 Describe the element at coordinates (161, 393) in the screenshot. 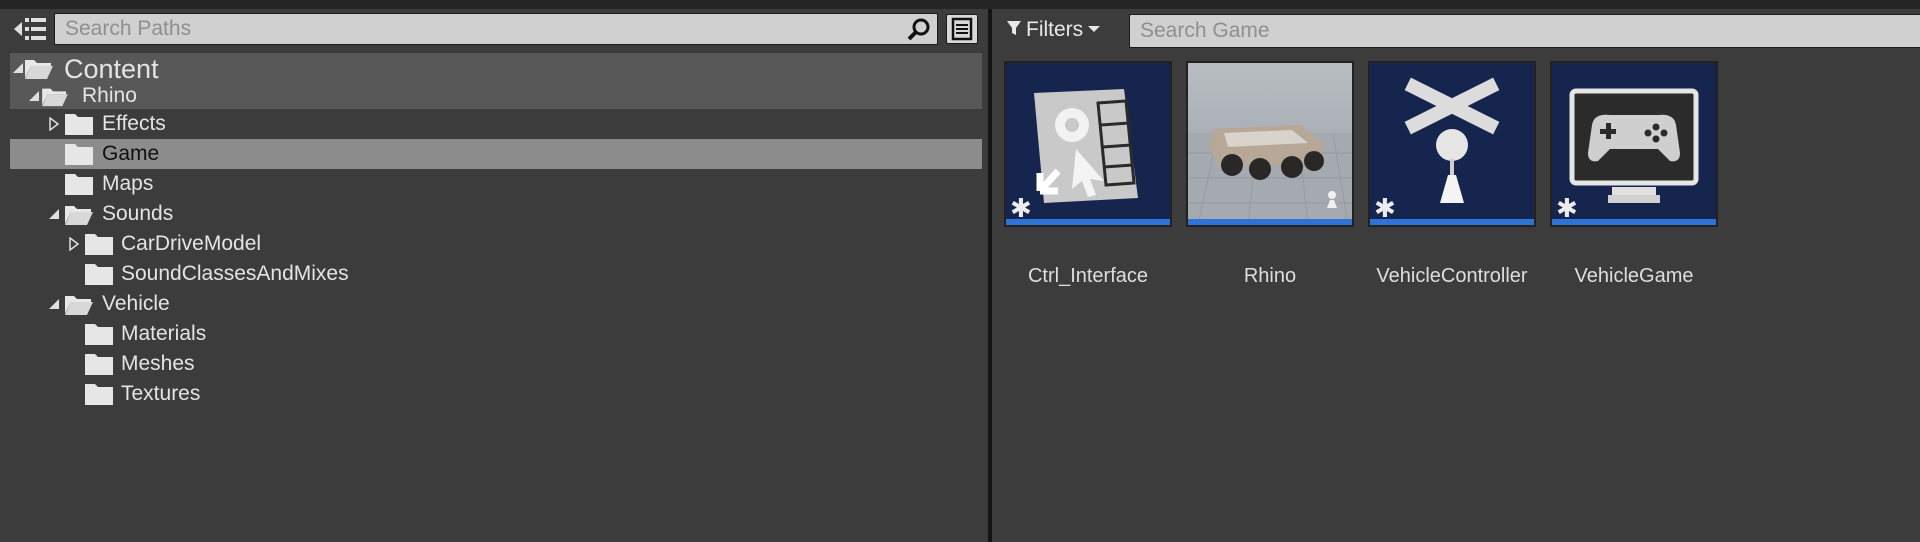

I see `tree-item-label: Textures` at that location.